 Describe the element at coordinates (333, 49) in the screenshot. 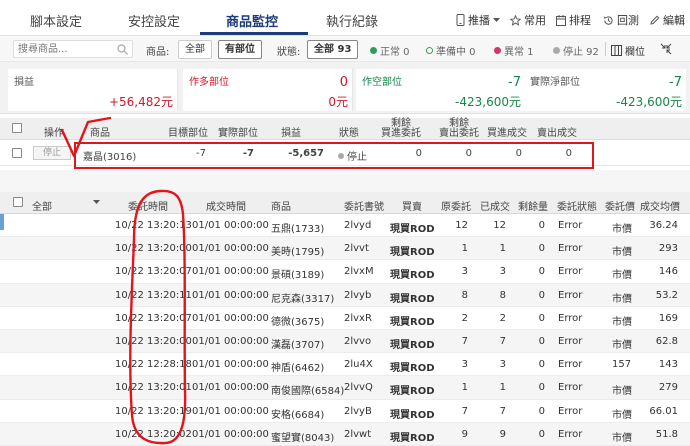

I see `status-filter-all: 全部 93` at that location.